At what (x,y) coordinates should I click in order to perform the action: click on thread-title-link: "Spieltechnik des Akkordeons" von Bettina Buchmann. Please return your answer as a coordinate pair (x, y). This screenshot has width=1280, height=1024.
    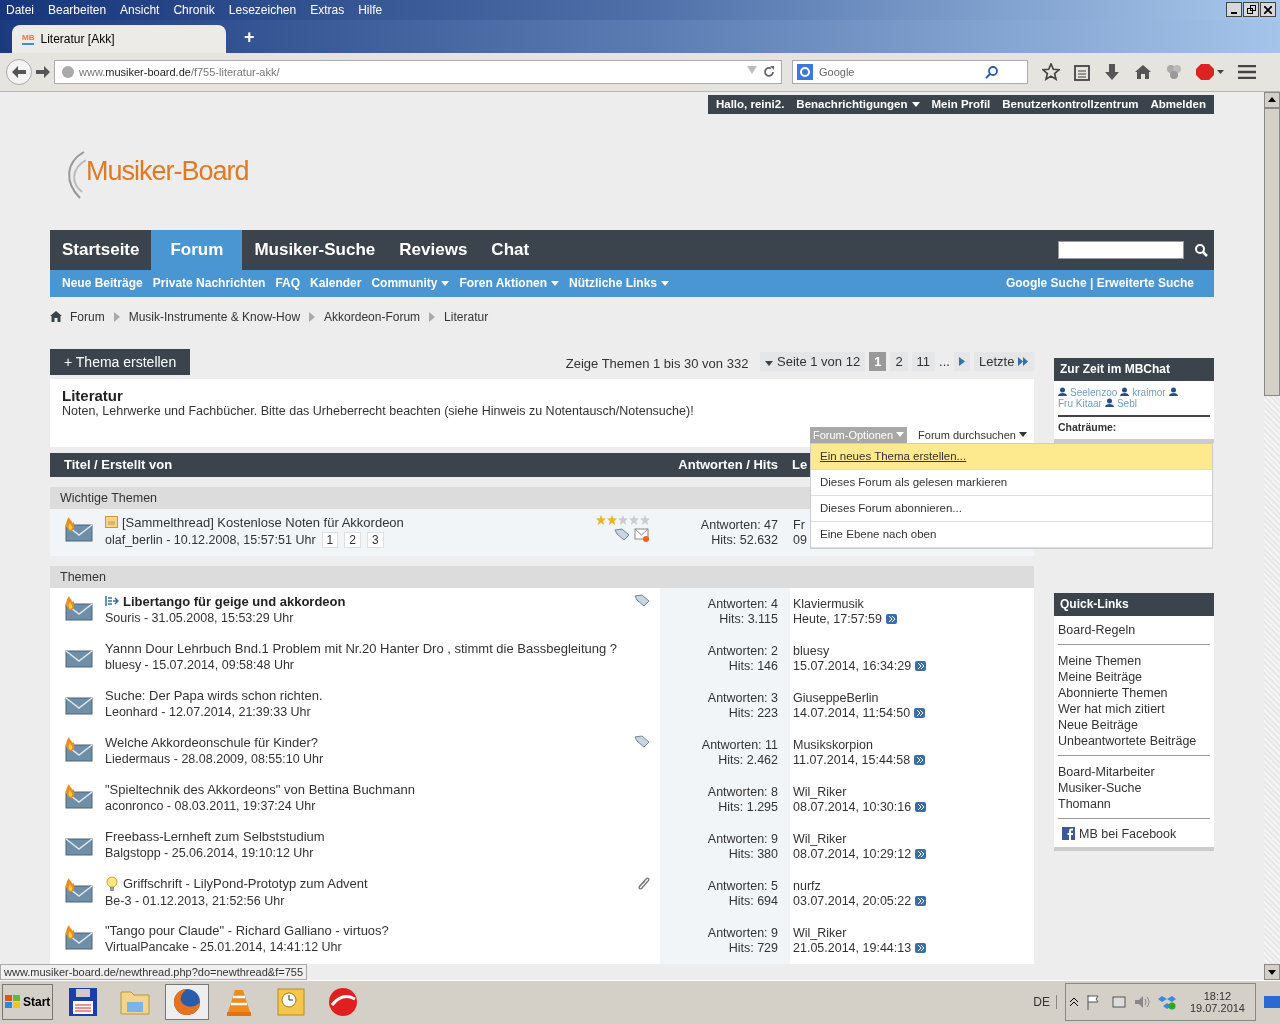
    Looking at the image, I should click on (260, 789).